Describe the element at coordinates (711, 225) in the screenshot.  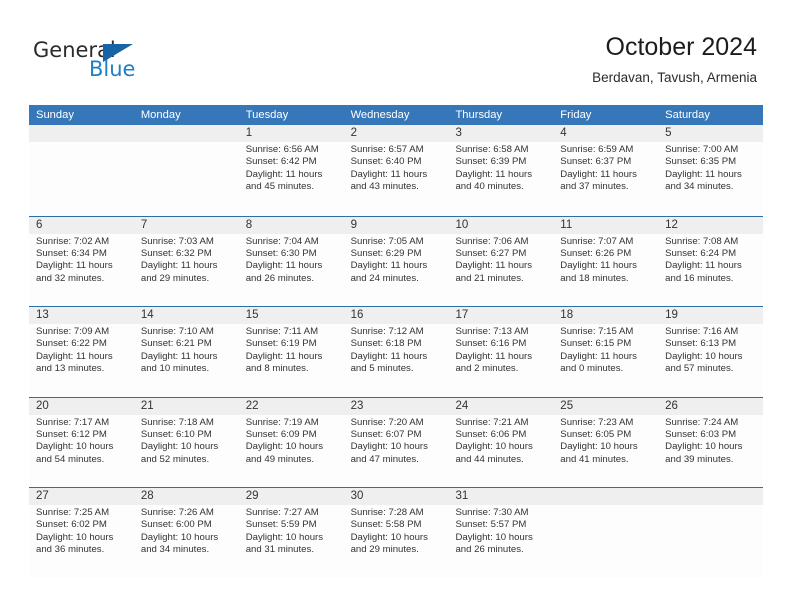
I see `day-number: 12` at that location.